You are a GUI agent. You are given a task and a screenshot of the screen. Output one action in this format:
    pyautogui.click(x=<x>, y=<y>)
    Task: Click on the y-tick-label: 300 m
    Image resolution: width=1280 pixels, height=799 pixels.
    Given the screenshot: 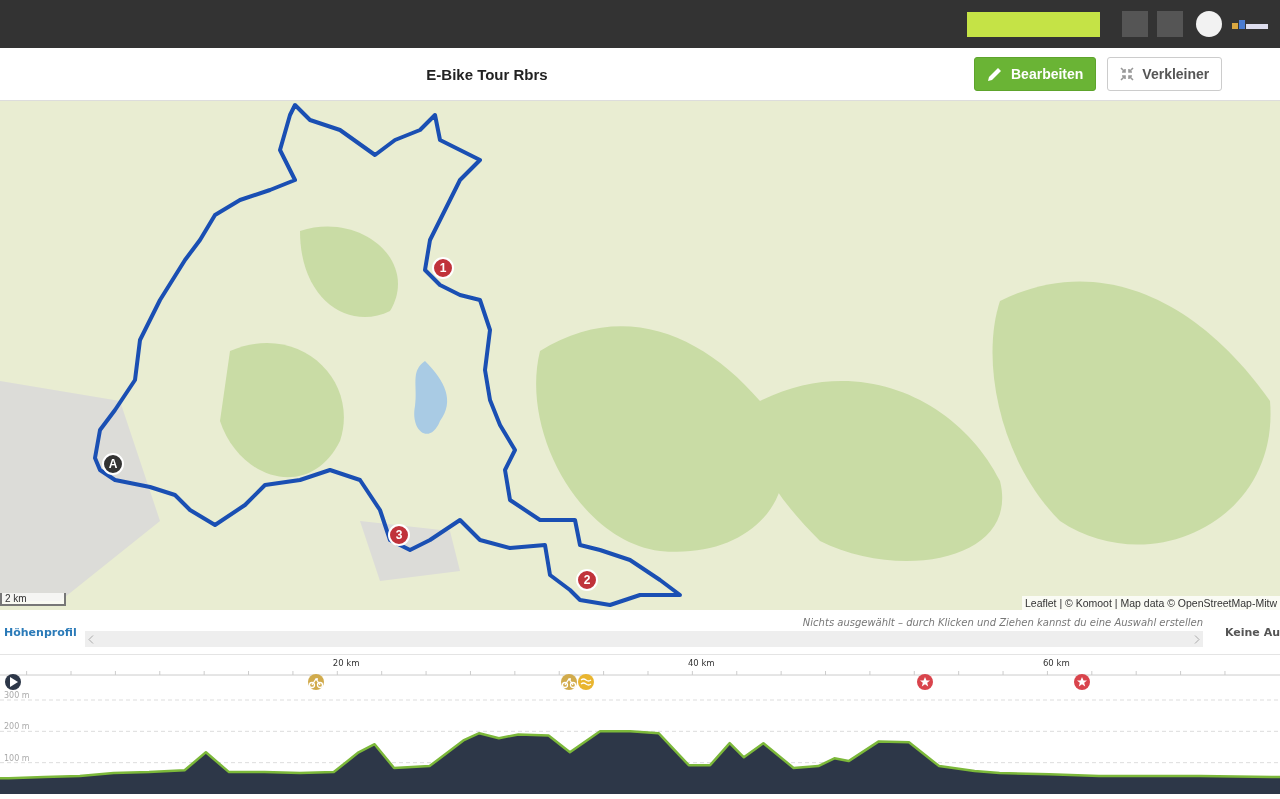 What is the action you would take?
    pyautogui.click(x=17, y=695)
    